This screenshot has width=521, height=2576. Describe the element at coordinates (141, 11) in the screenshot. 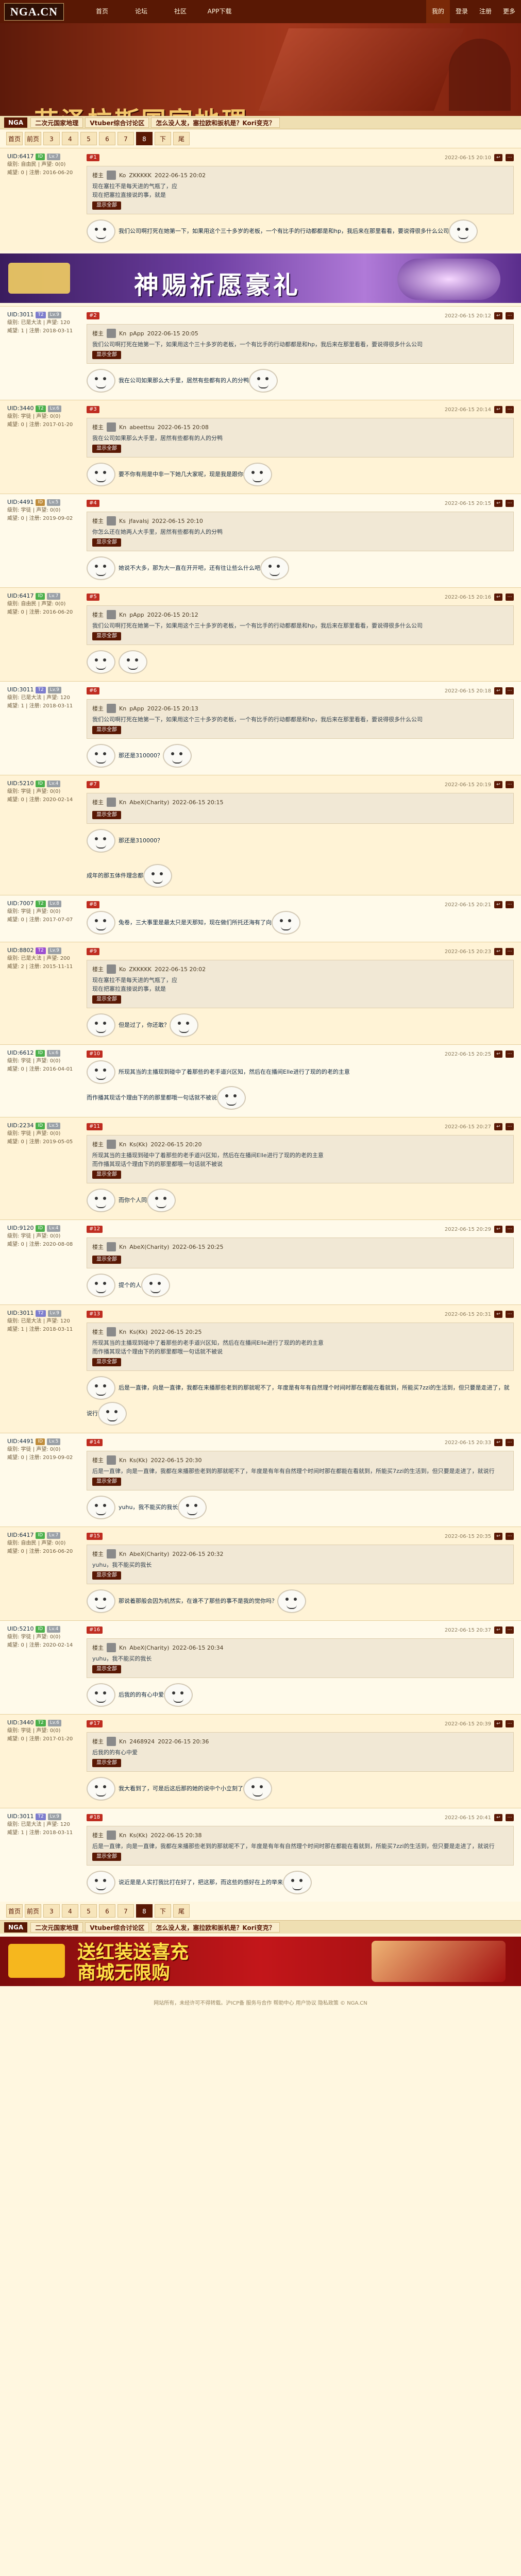

I see `nav-forum: 论坛` at that location.